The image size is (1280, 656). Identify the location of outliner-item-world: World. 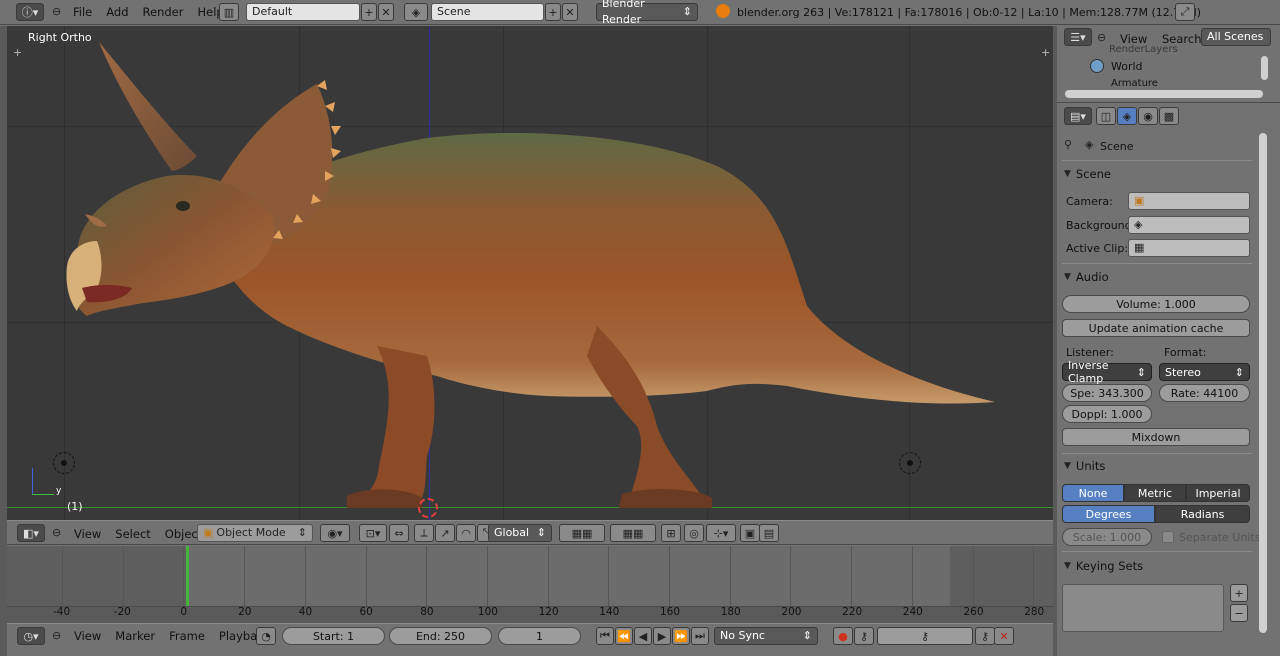
(1127, 66).